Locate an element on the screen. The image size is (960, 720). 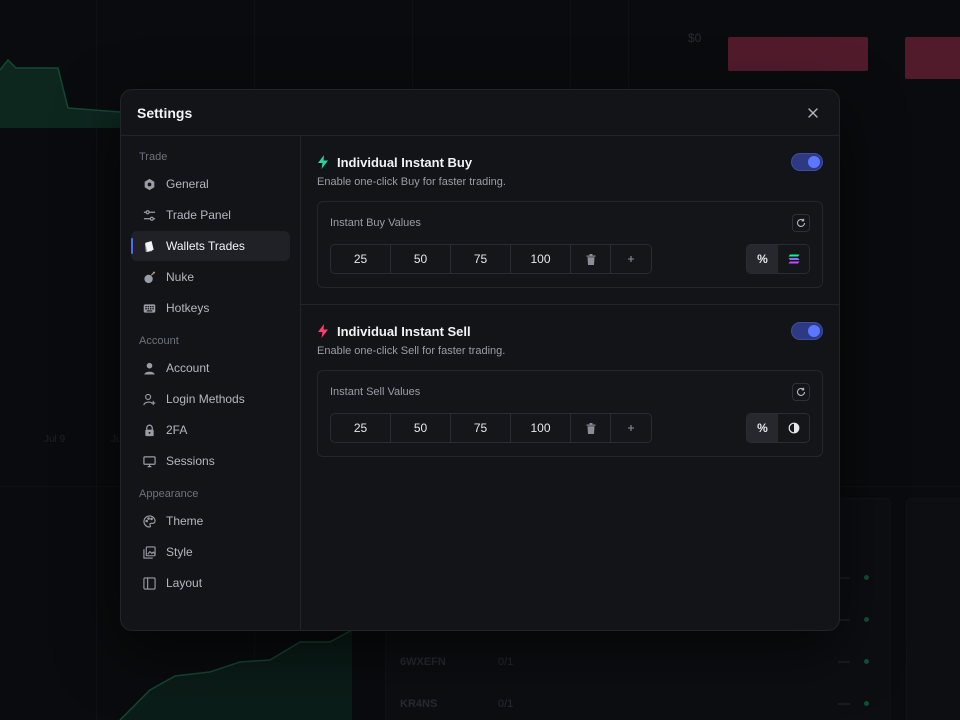
sidebar-section-account: Account is located at coordinates (159, 341).